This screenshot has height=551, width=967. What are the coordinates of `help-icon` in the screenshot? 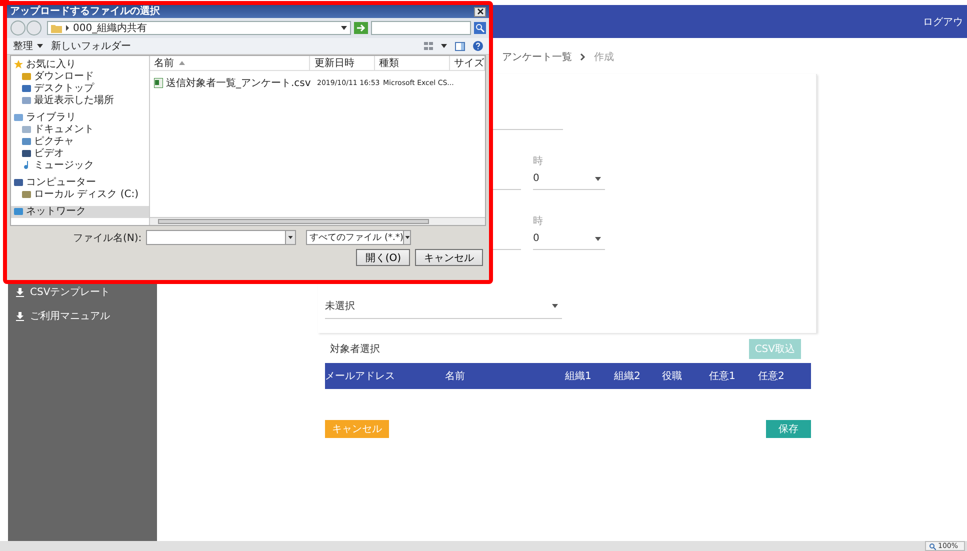 It's located at (478, 46).